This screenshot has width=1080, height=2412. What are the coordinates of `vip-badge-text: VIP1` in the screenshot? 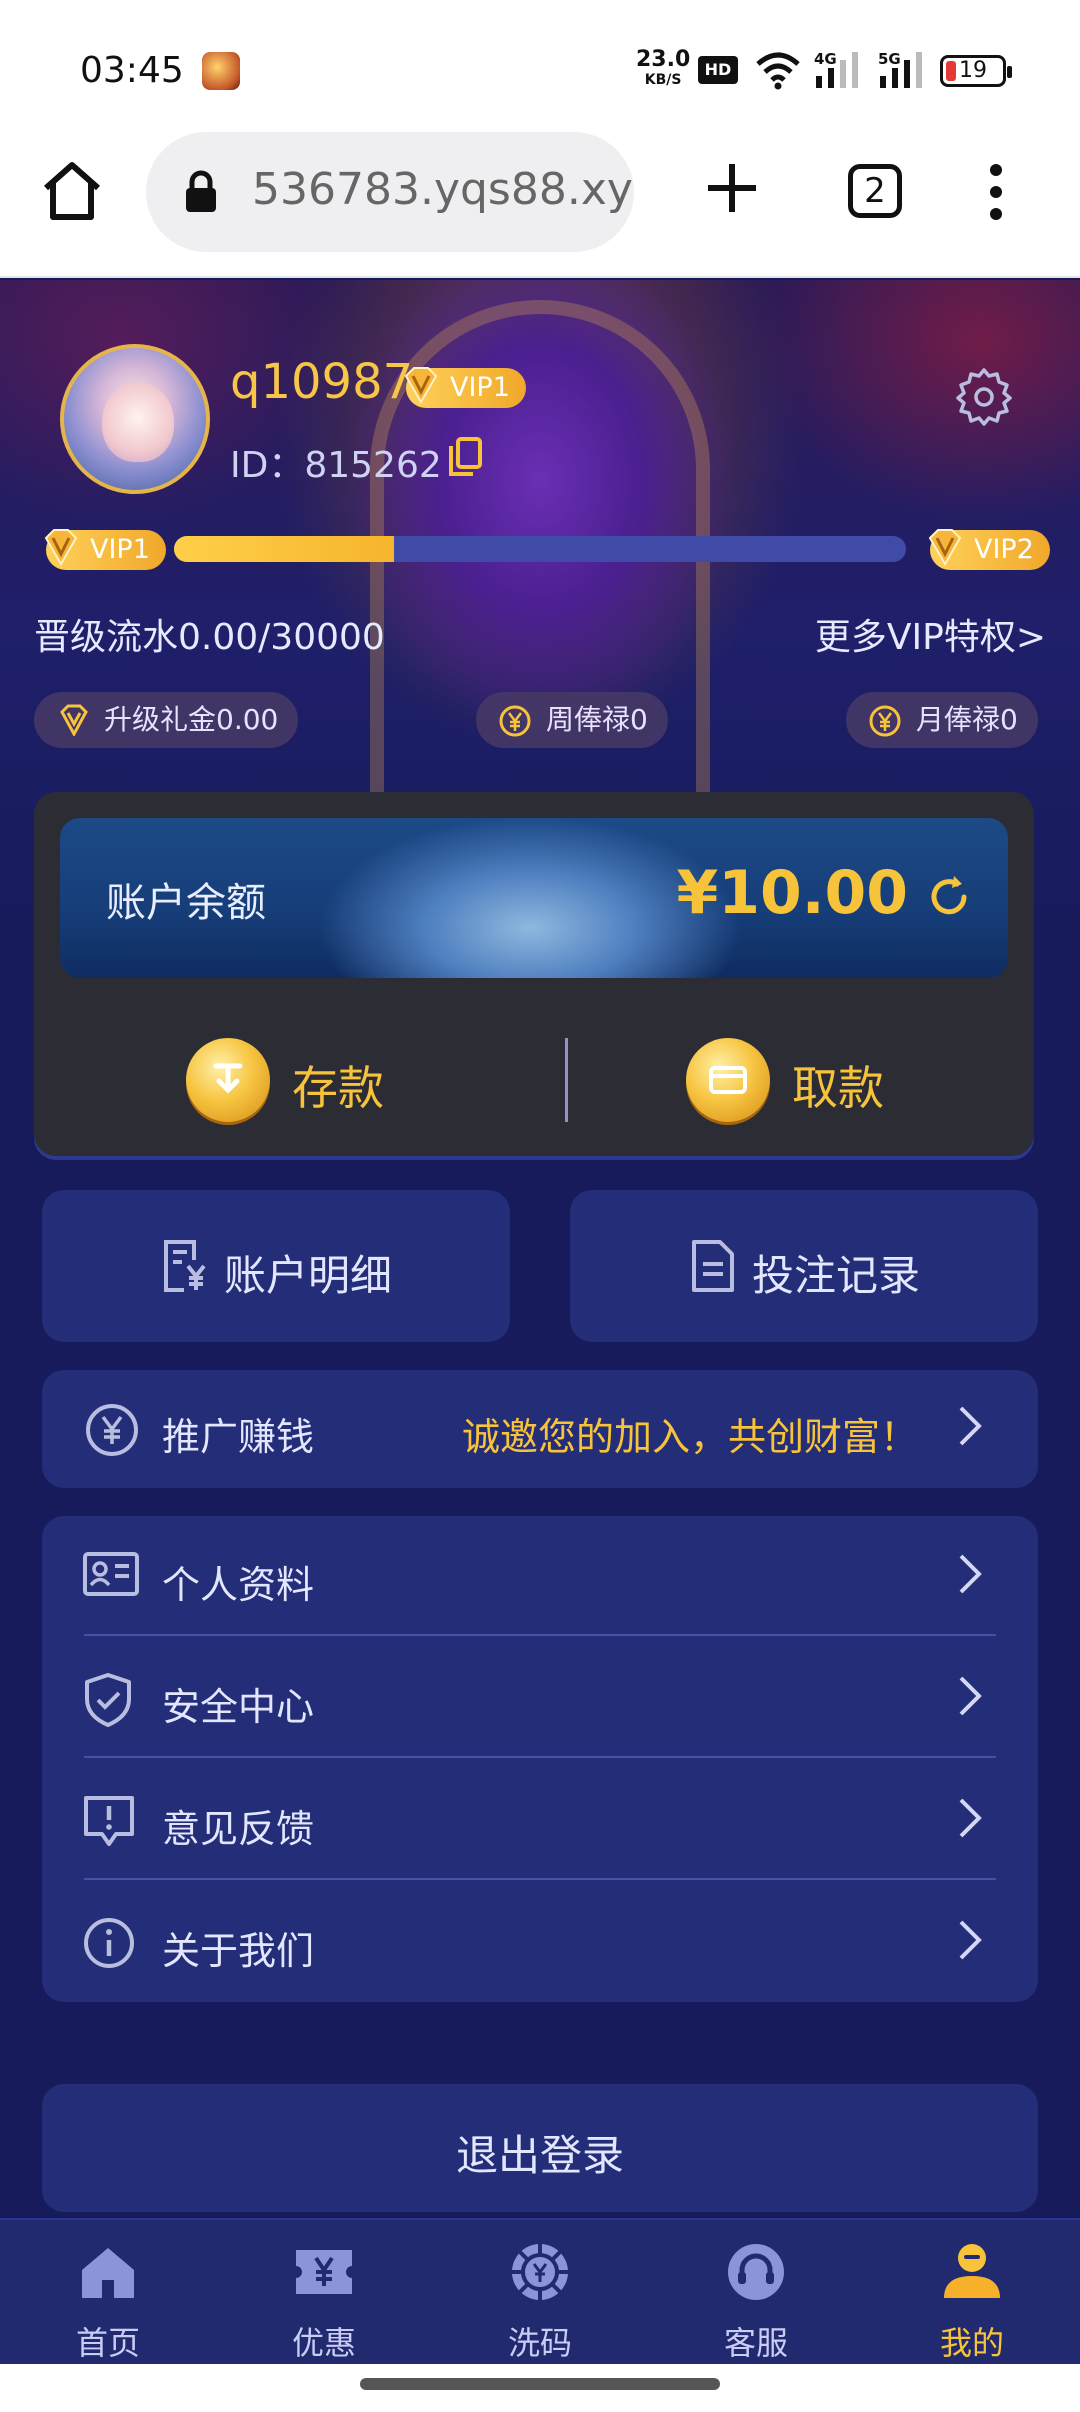 It's located at (480, 387).